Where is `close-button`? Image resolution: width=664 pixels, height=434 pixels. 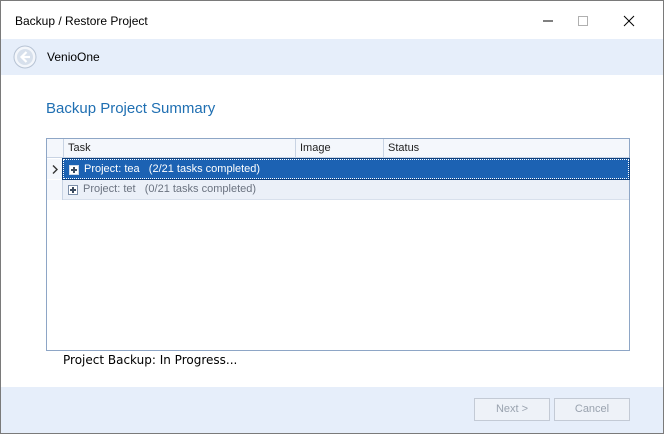
close-button is located at coordinates (629, 20).